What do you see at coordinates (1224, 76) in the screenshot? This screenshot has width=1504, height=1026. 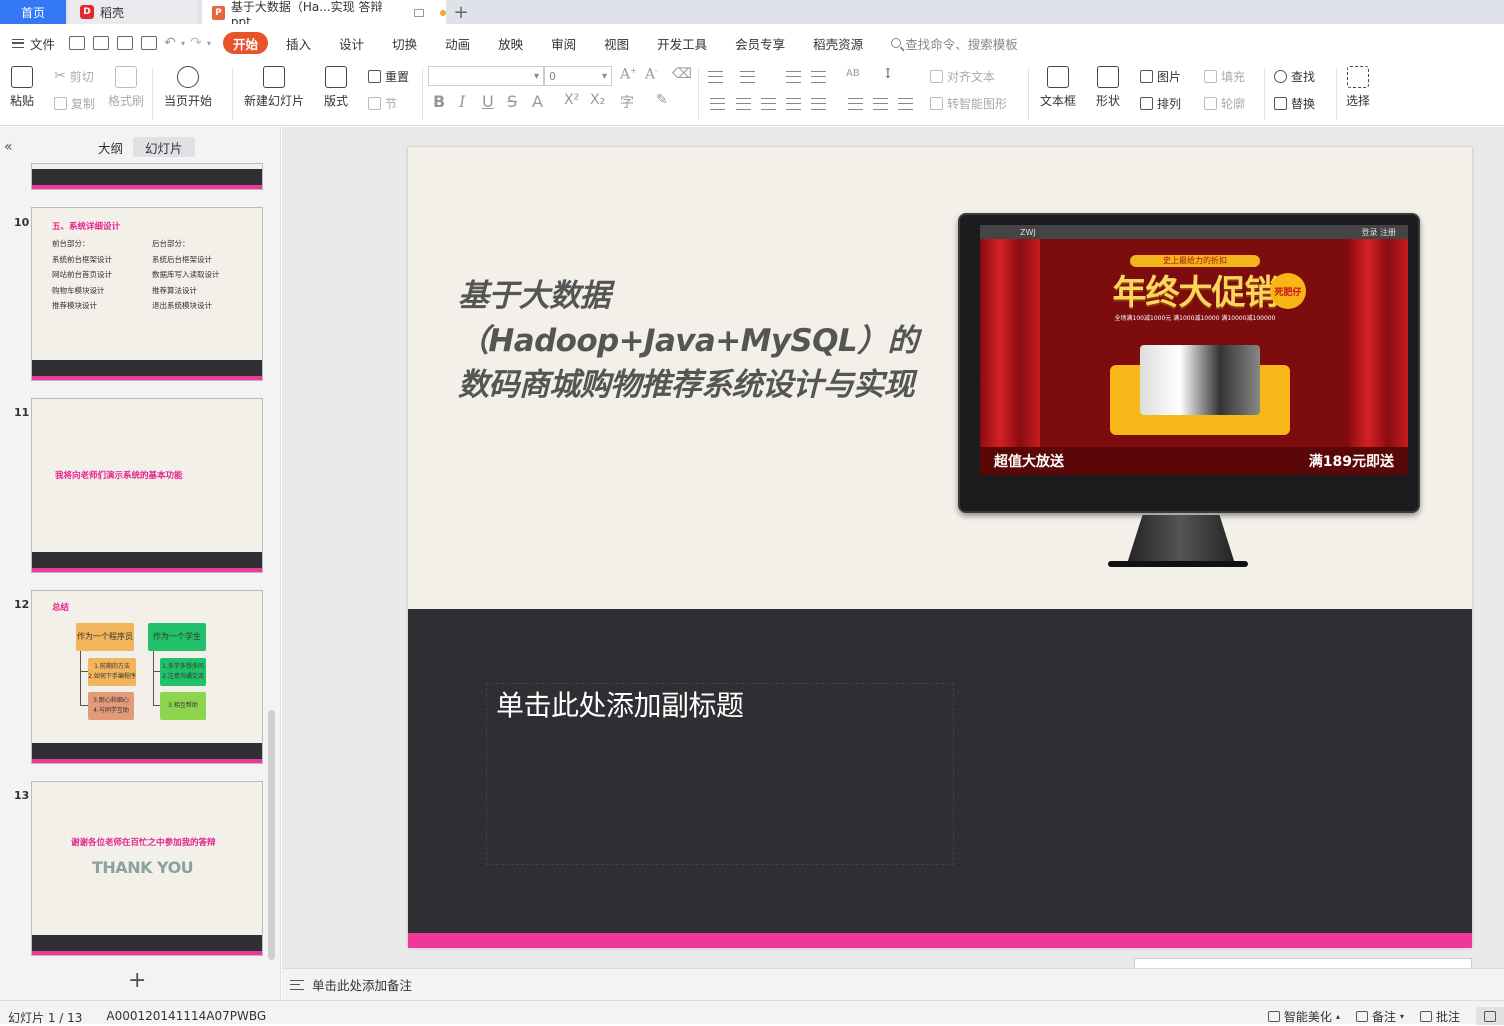 I see `fill-button: 填充` at bounding box center [1224, 76].